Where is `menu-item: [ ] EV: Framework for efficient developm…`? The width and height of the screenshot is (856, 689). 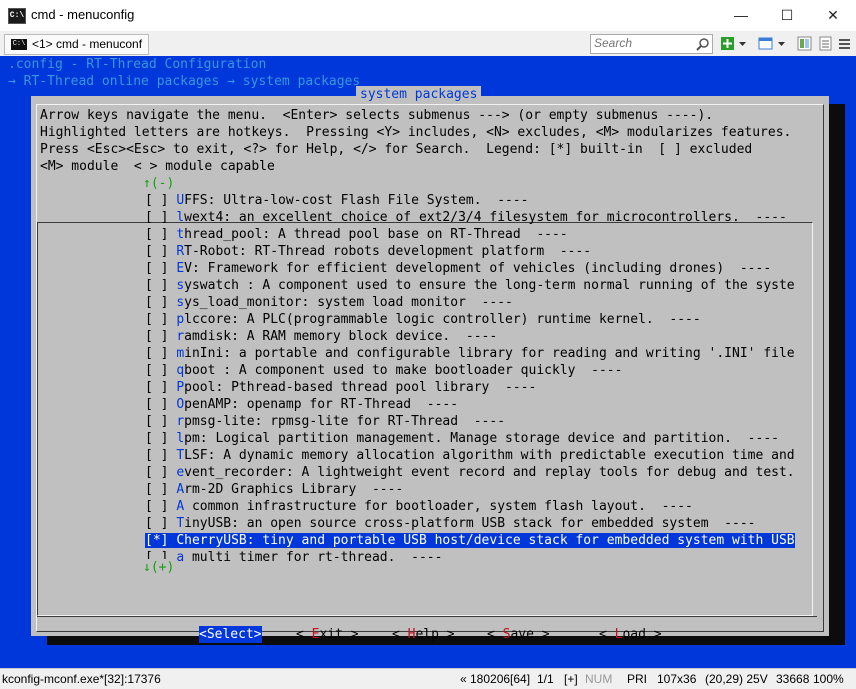
menu-item: [ ] EV: Framework for efficient developm… is located at coordinates (474, 268).